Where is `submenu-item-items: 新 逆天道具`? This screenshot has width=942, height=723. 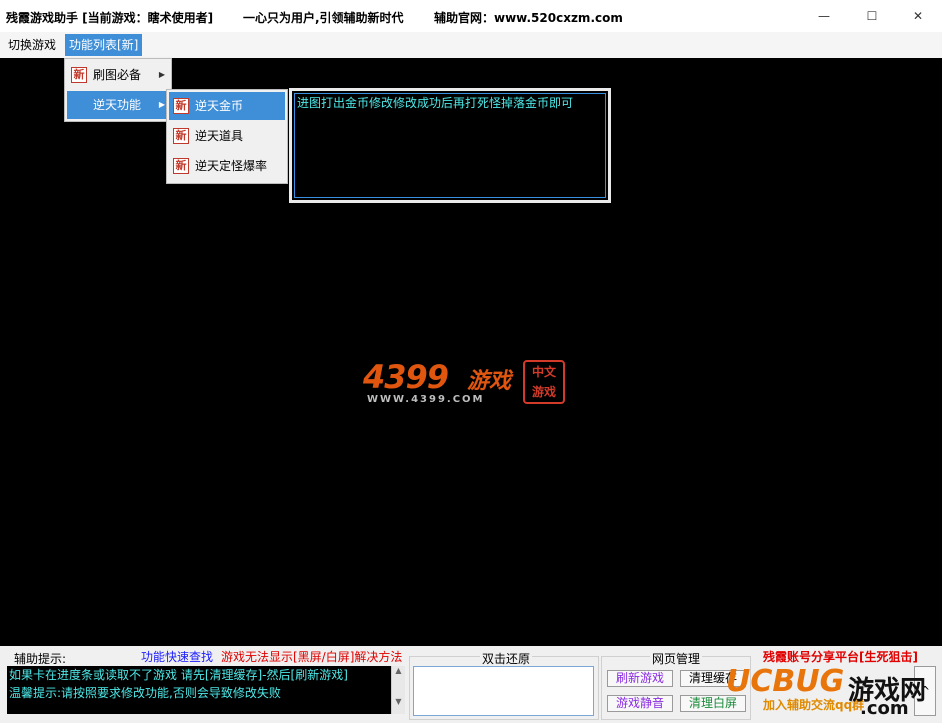 submenu-item-items: 新 逆天道具 is located at coordinates (227, 136).